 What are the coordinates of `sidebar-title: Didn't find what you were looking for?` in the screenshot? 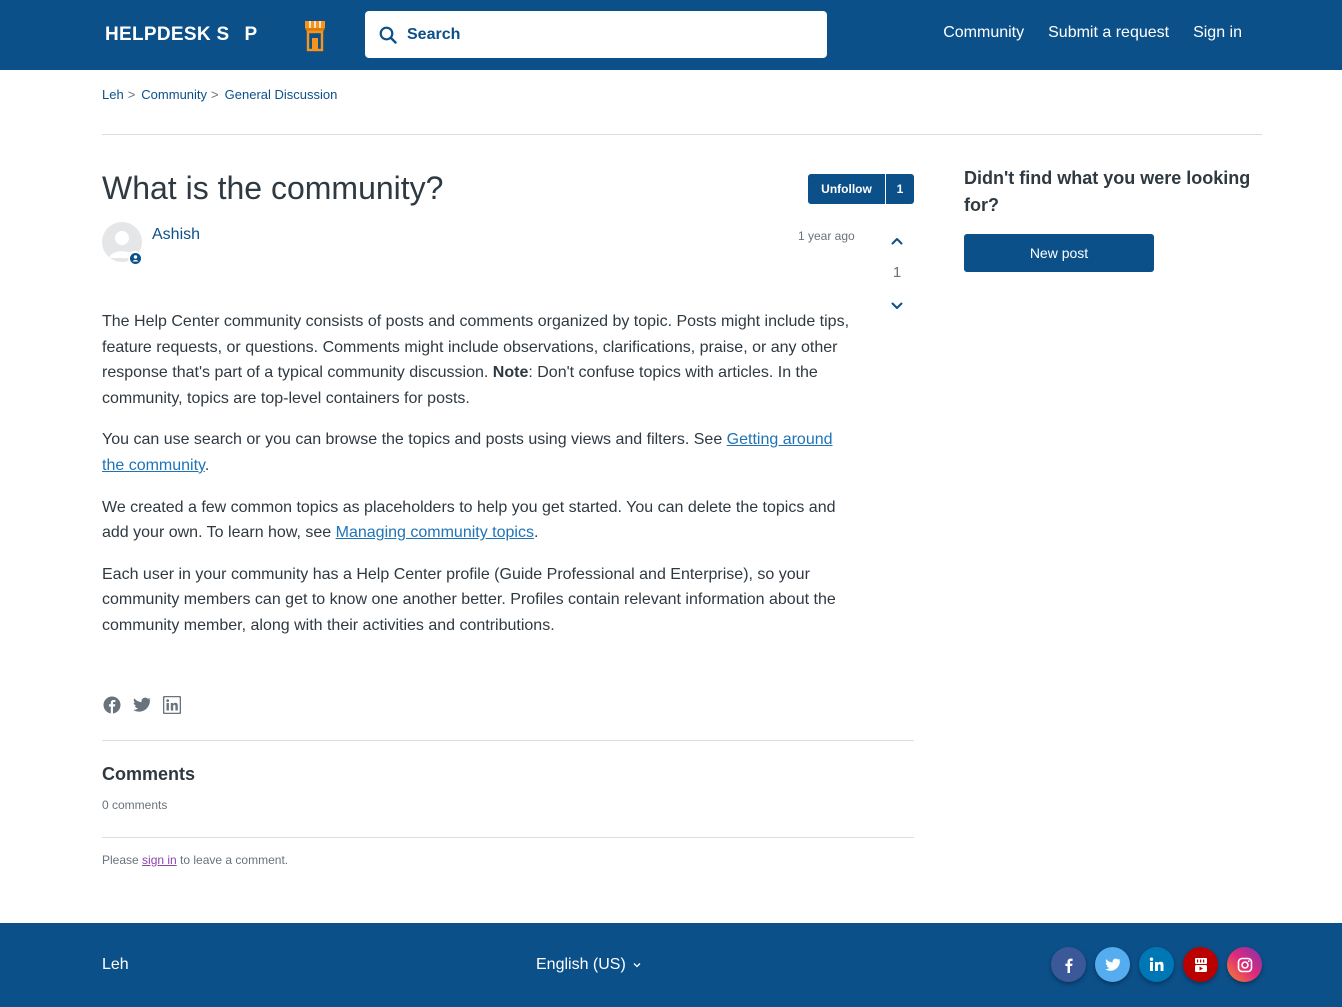 It's located at (1107, 191).